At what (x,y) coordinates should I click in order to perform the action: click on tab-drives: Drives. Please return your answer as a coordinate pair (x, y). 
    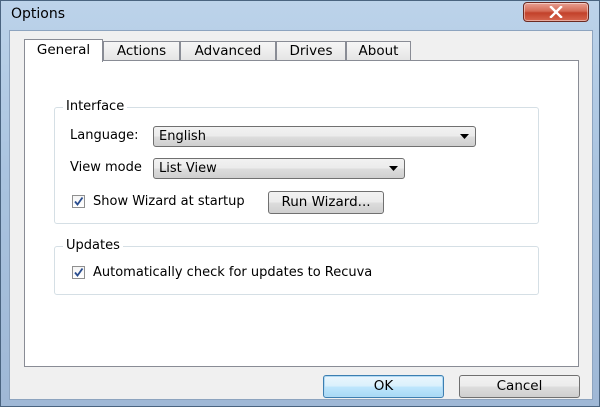
    Looking at the image, I should click on (311, 51).